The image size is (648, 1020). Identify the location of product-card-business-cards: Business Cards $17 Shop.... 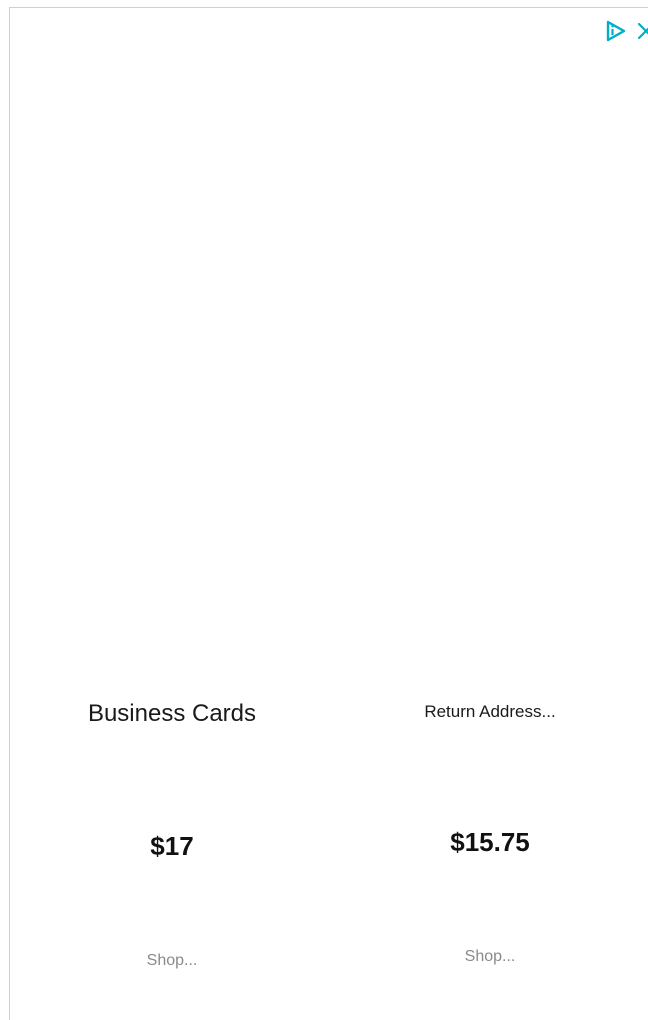
(172, 834).